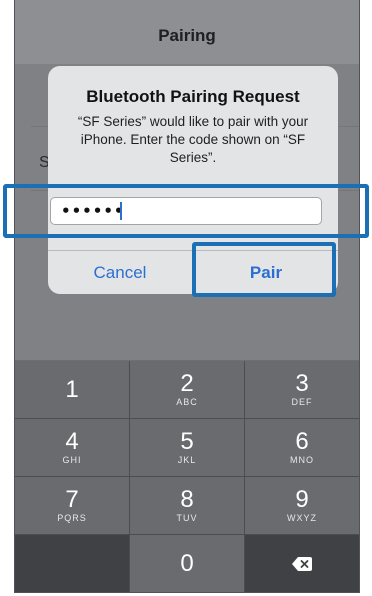 The height and width of the screenshot is (596, 372). Describe the element at coordinates (302, 402) in the screenshot. I see `key-letters: DEF` at that location.